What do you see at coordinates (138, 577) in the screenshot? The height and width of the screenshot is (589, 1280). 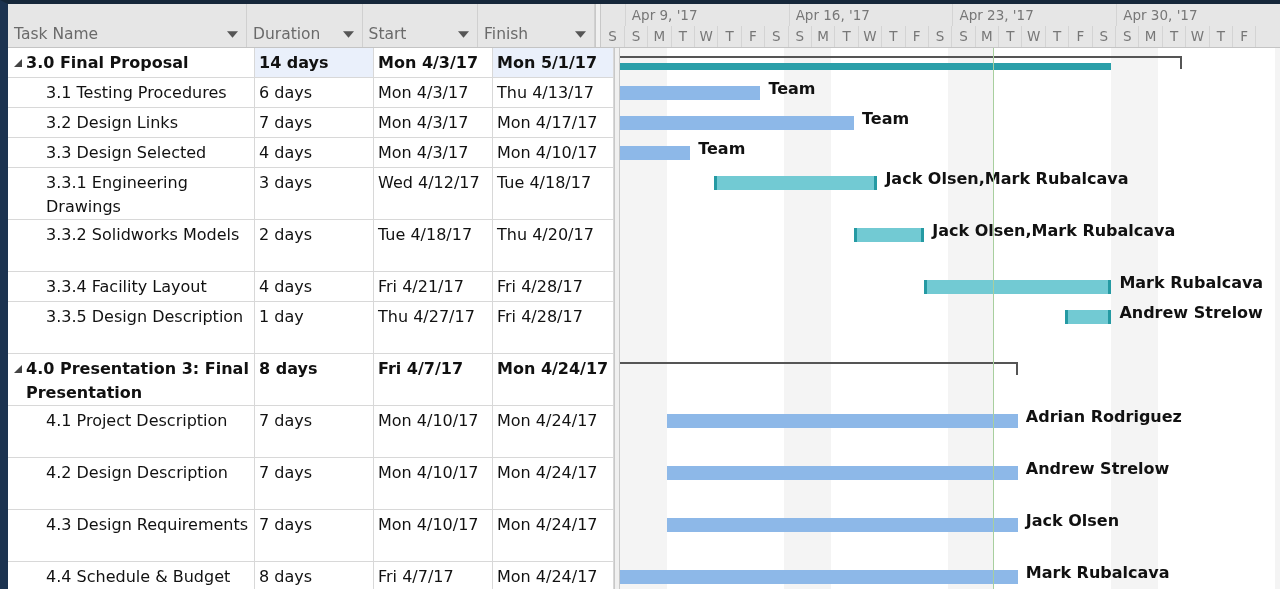 I see `task-name: 4.4 Schedule & Budget` at bounding box center [138, 577].